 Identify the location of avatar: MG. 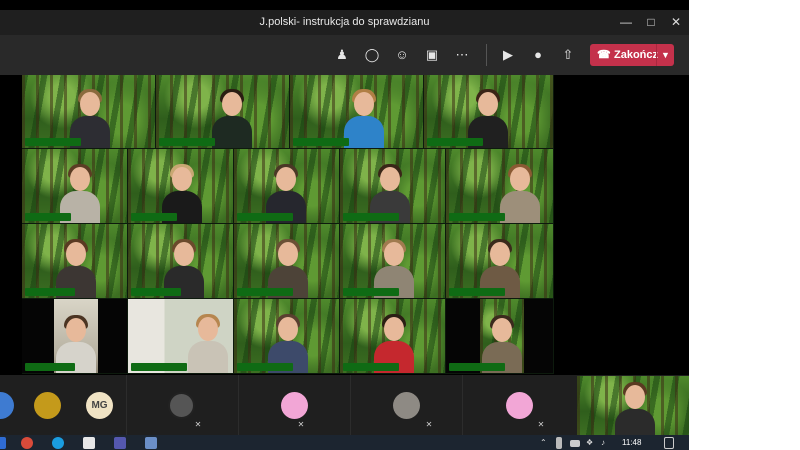
(99, 405).